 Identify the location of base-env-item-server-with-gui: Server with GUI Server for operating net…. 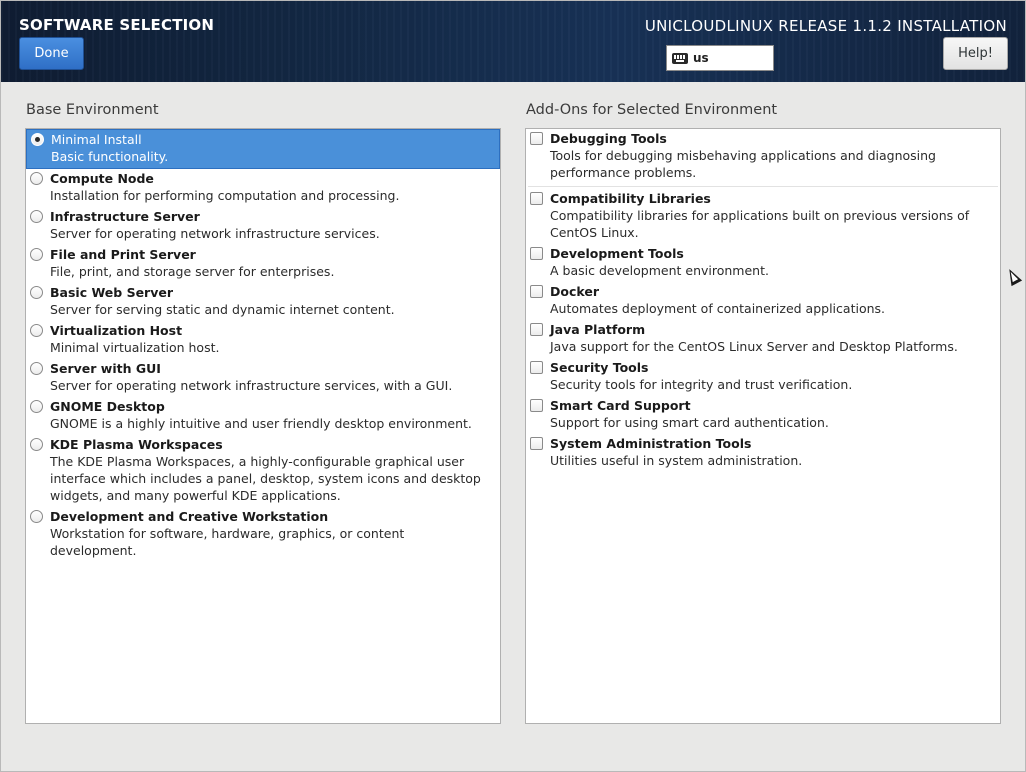
(263, 378).